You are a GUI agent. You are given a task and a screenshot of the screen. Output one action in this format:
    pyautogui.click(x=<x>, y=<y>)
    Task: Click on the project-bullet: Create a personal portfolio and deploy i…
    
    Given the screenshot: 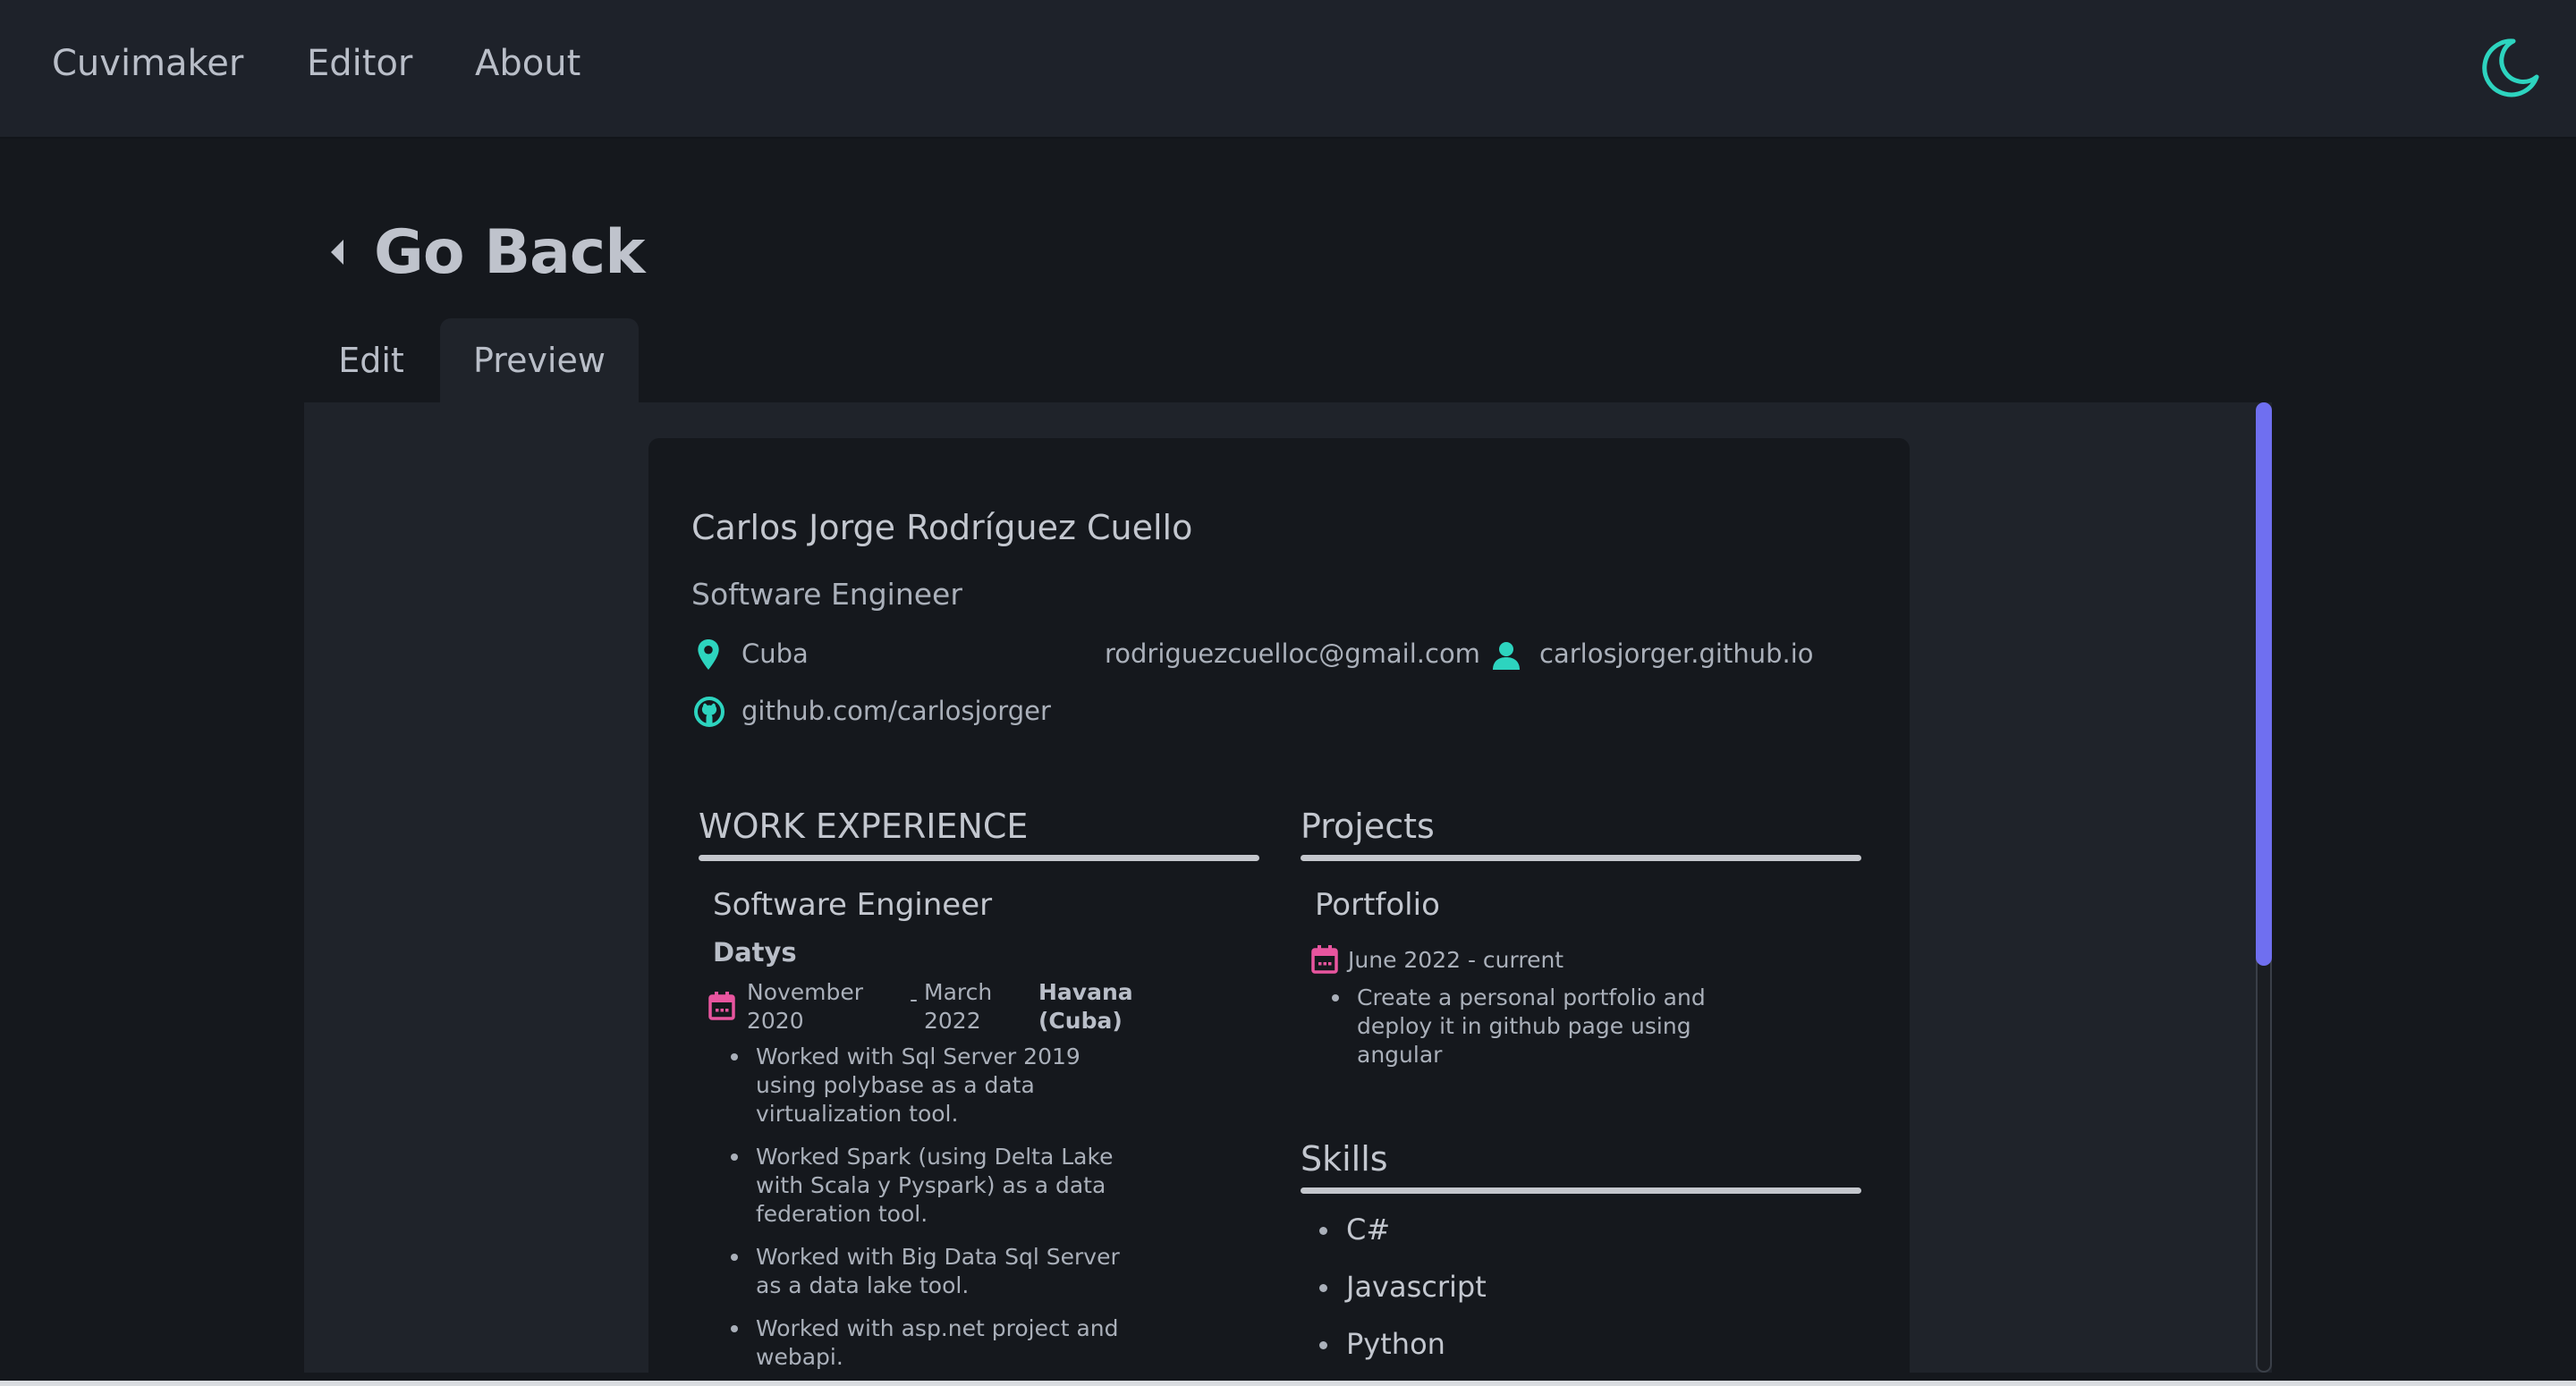 What is the action you would take?
    pyautogui.click(x=1553, y=1026)
    